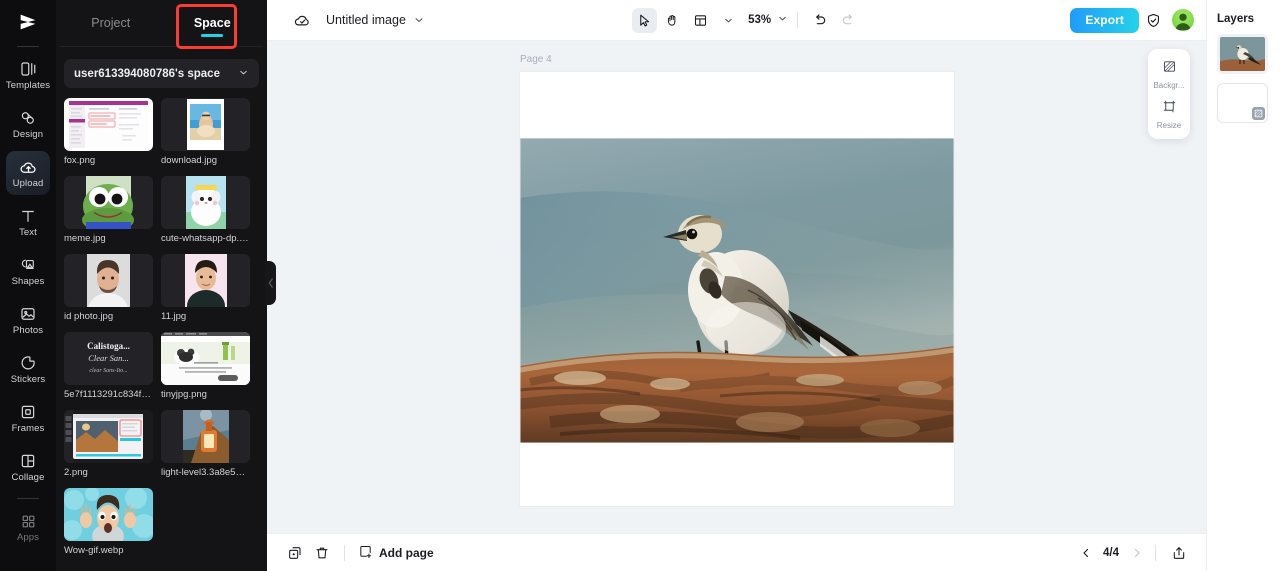 The width and height of the screenshot is (1280, 571). What do you see at coordinates (28, 124) in the screenshot?
I see `rail-item-design: Design` at bounding box center [28, 124].